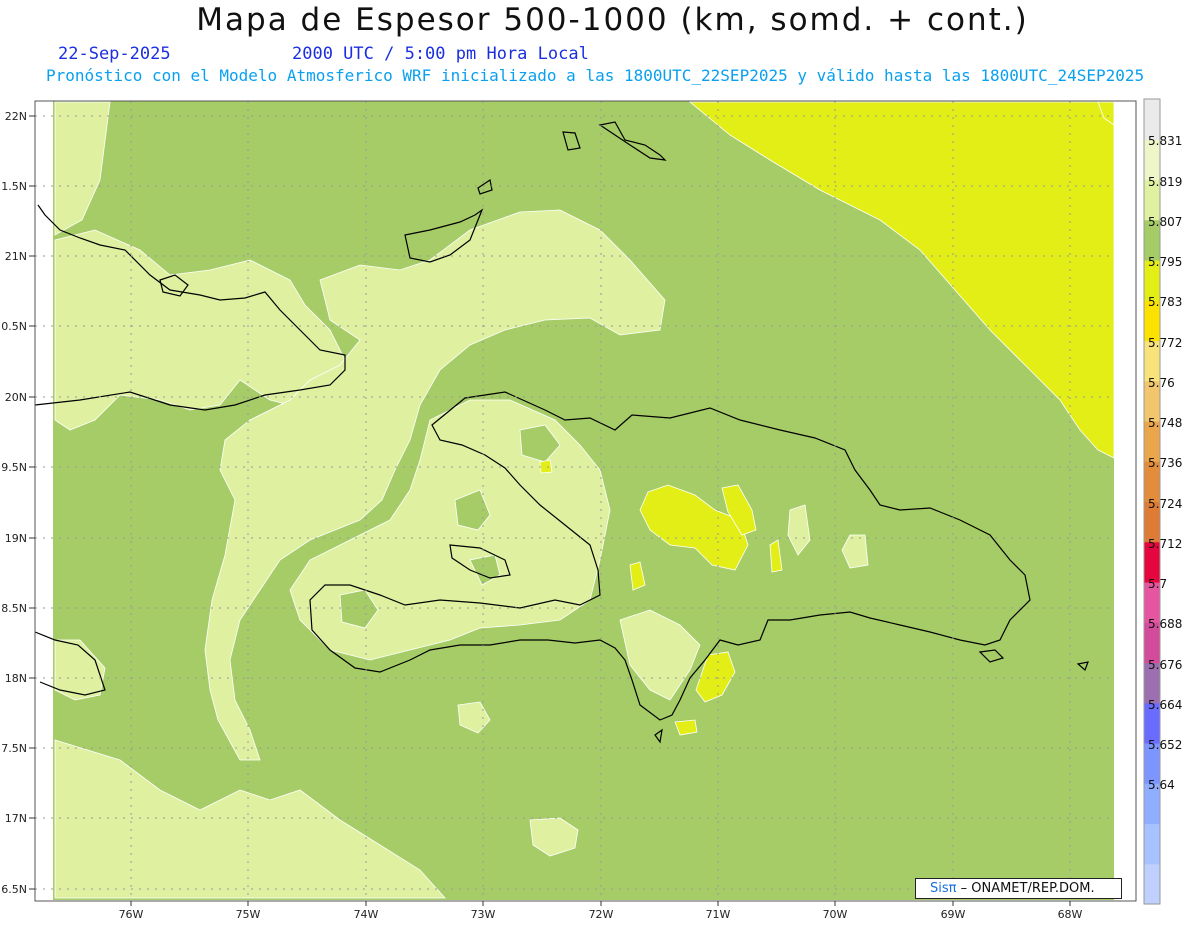  Describe the element at coordinates (14, 608) in the screenshot. I see `lat-label: 8.5N` at that location.